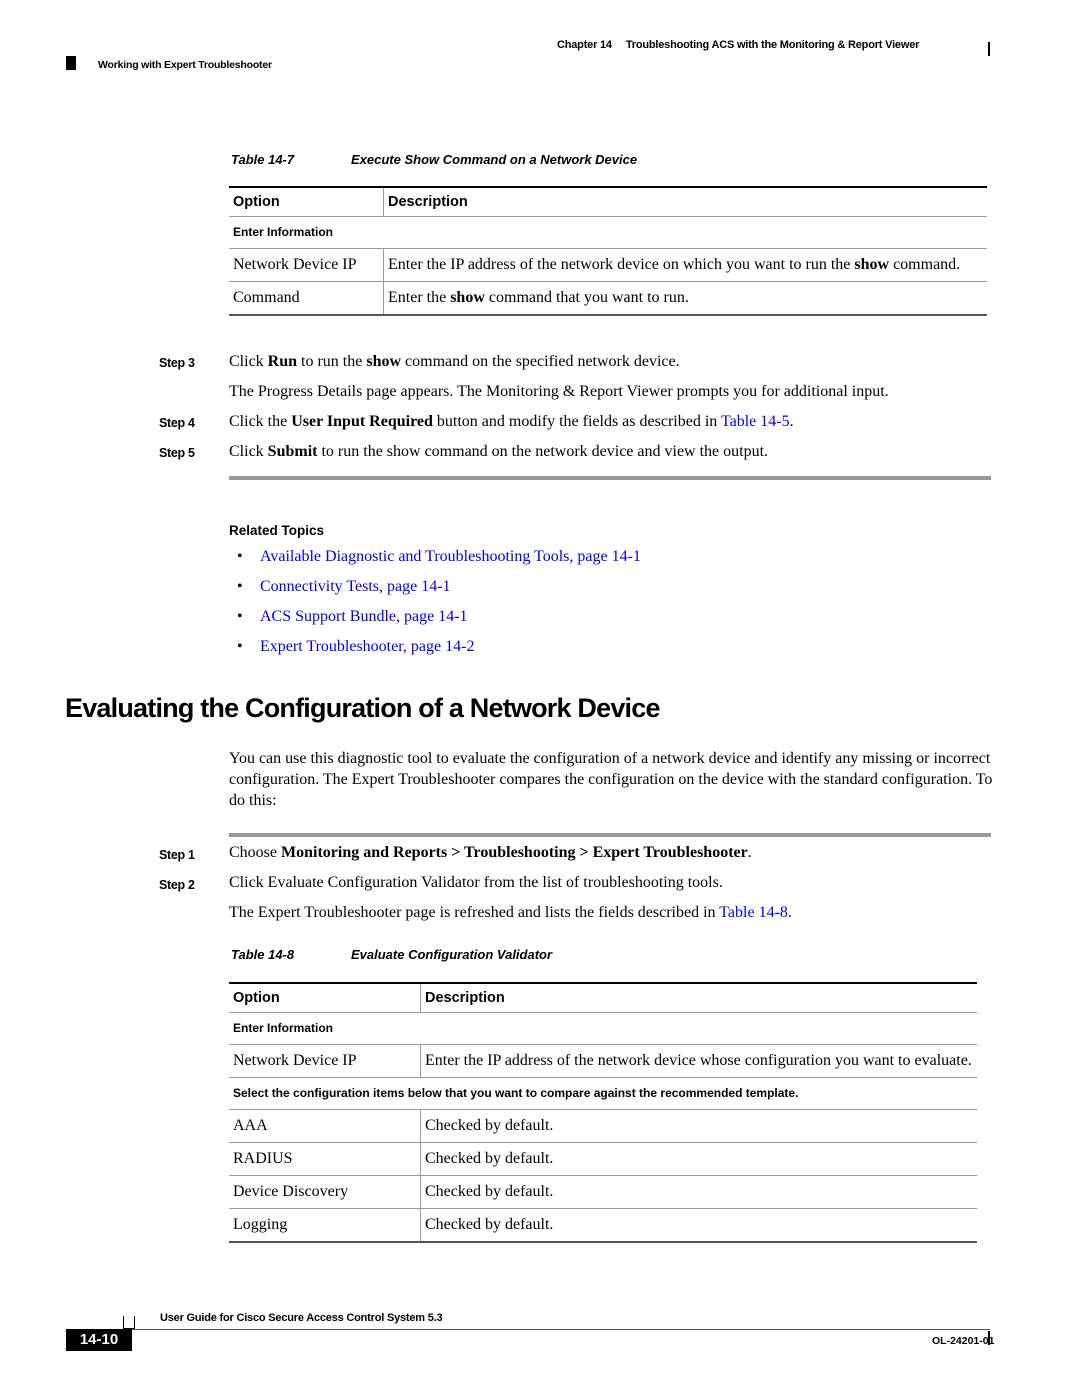  Describe the element at coordinates (610, 478) in the screenshot. I see `procedure-end-rule` at that location.